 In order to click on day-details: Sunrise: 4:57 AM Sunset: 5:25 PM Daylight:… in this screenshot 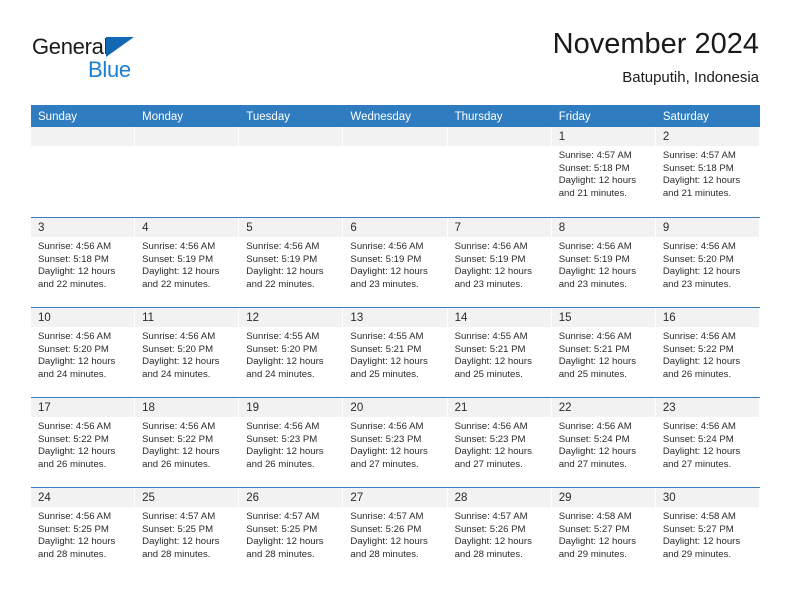, I will do `click(290, 534)`.